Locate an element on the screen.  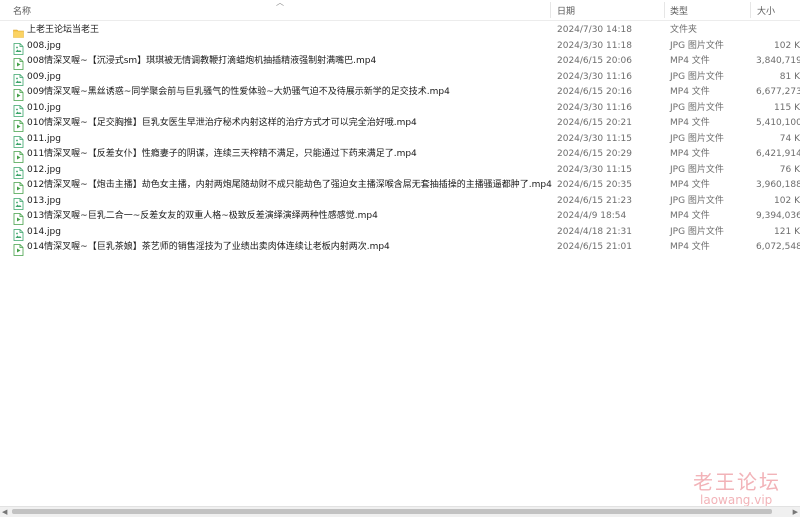
file-date: 2024/6/15 20:06 is located at coordinates (594, 61).